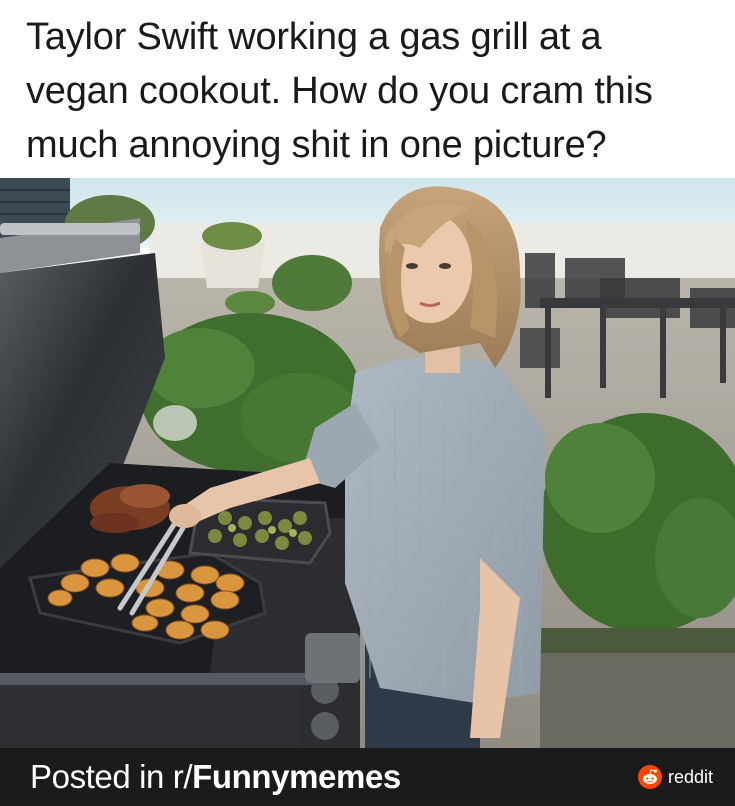 The width and height of the screenshot is (735, 806). Describe the element at coordinates (111, 776) in the screenshot. I see `posted-prefix: Posted in r/` at that location.